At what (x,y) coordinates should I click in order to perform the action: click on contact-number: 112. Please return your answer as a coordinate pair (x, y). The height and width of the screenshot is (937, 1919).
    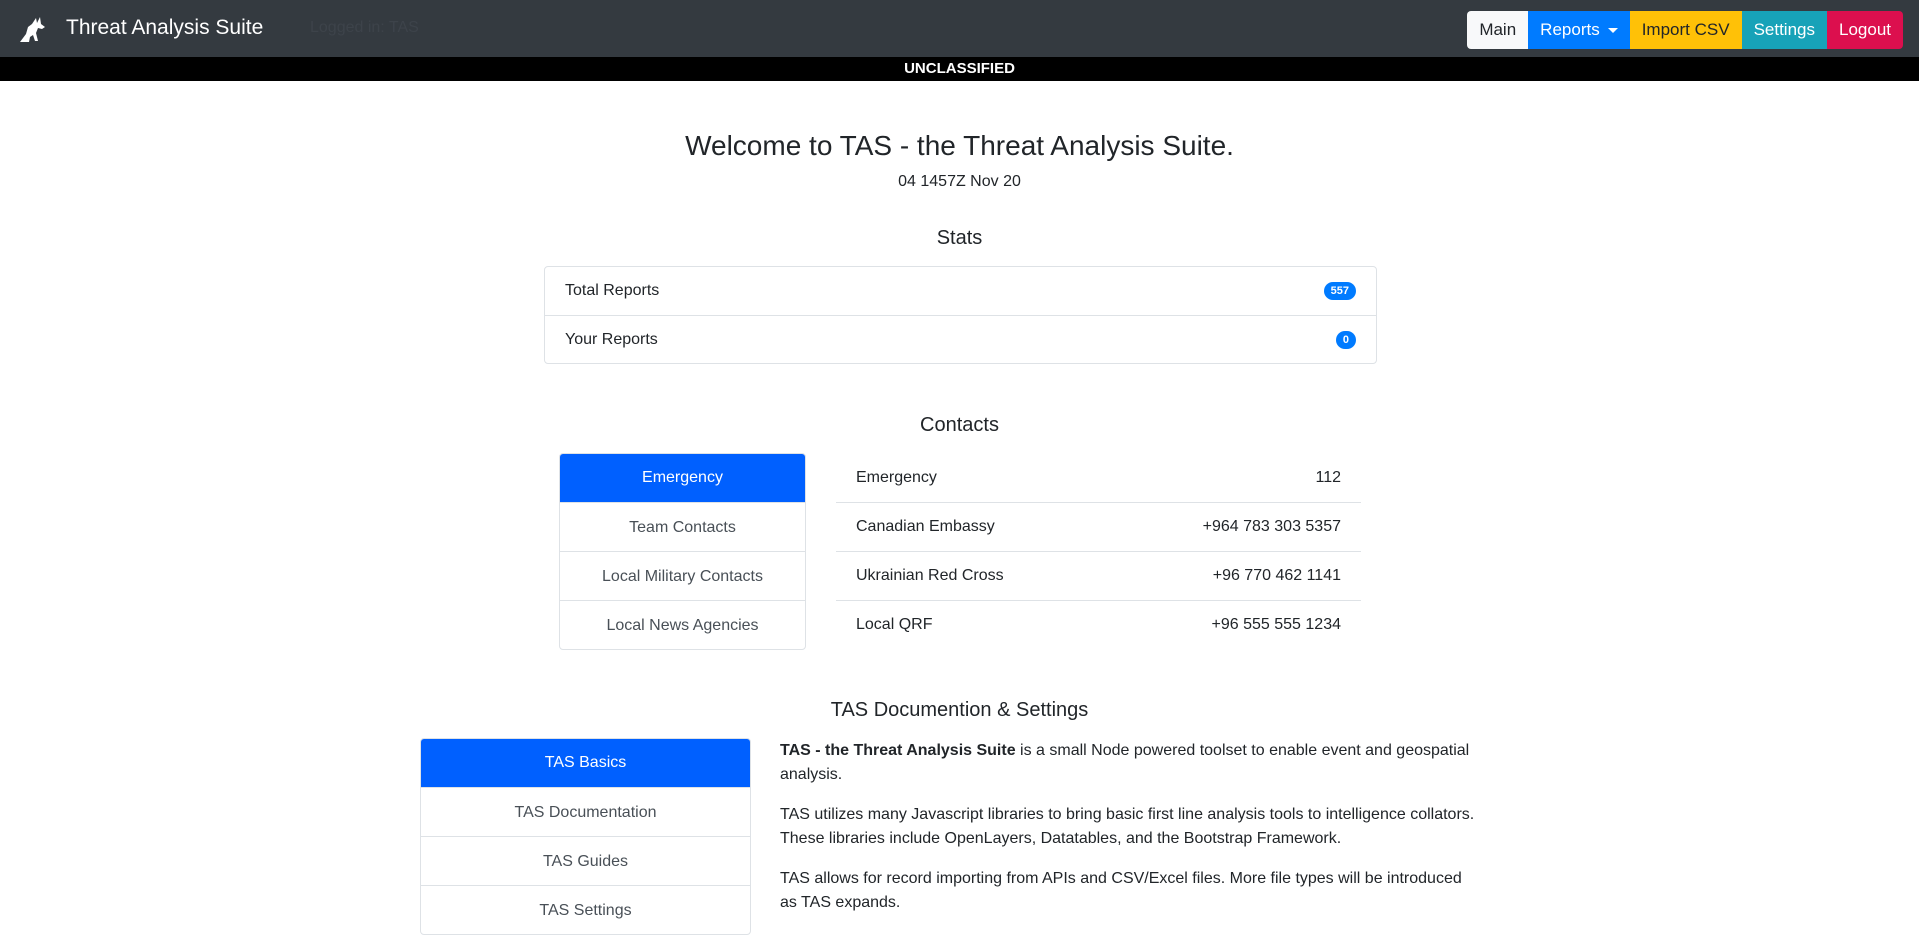
    Looking at the image, I should click on (1328, 477).